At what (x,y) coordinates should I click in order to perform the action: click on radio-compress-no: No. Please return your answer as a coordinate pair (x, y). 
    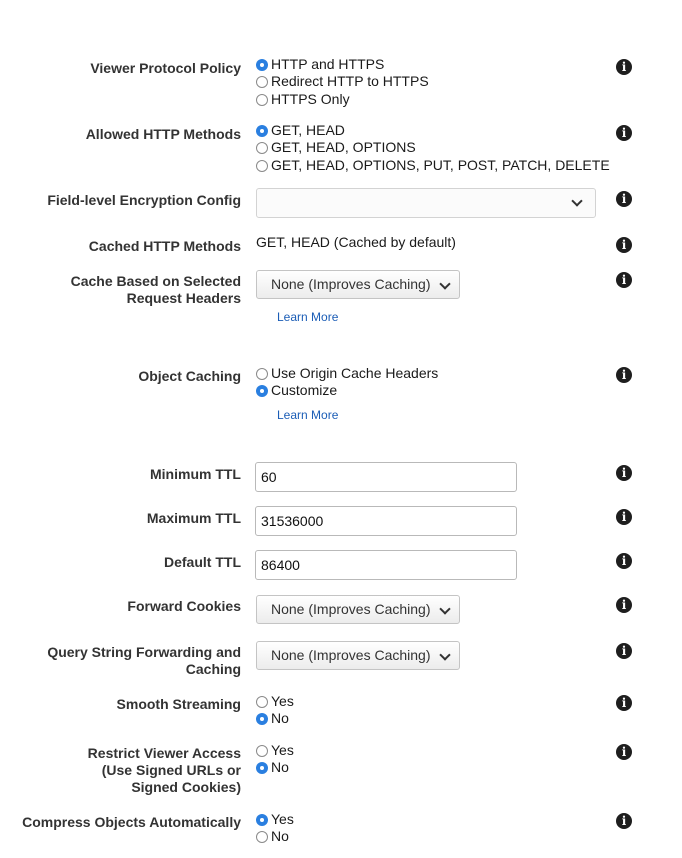
    Looking at the image, I should click on (272, 836).